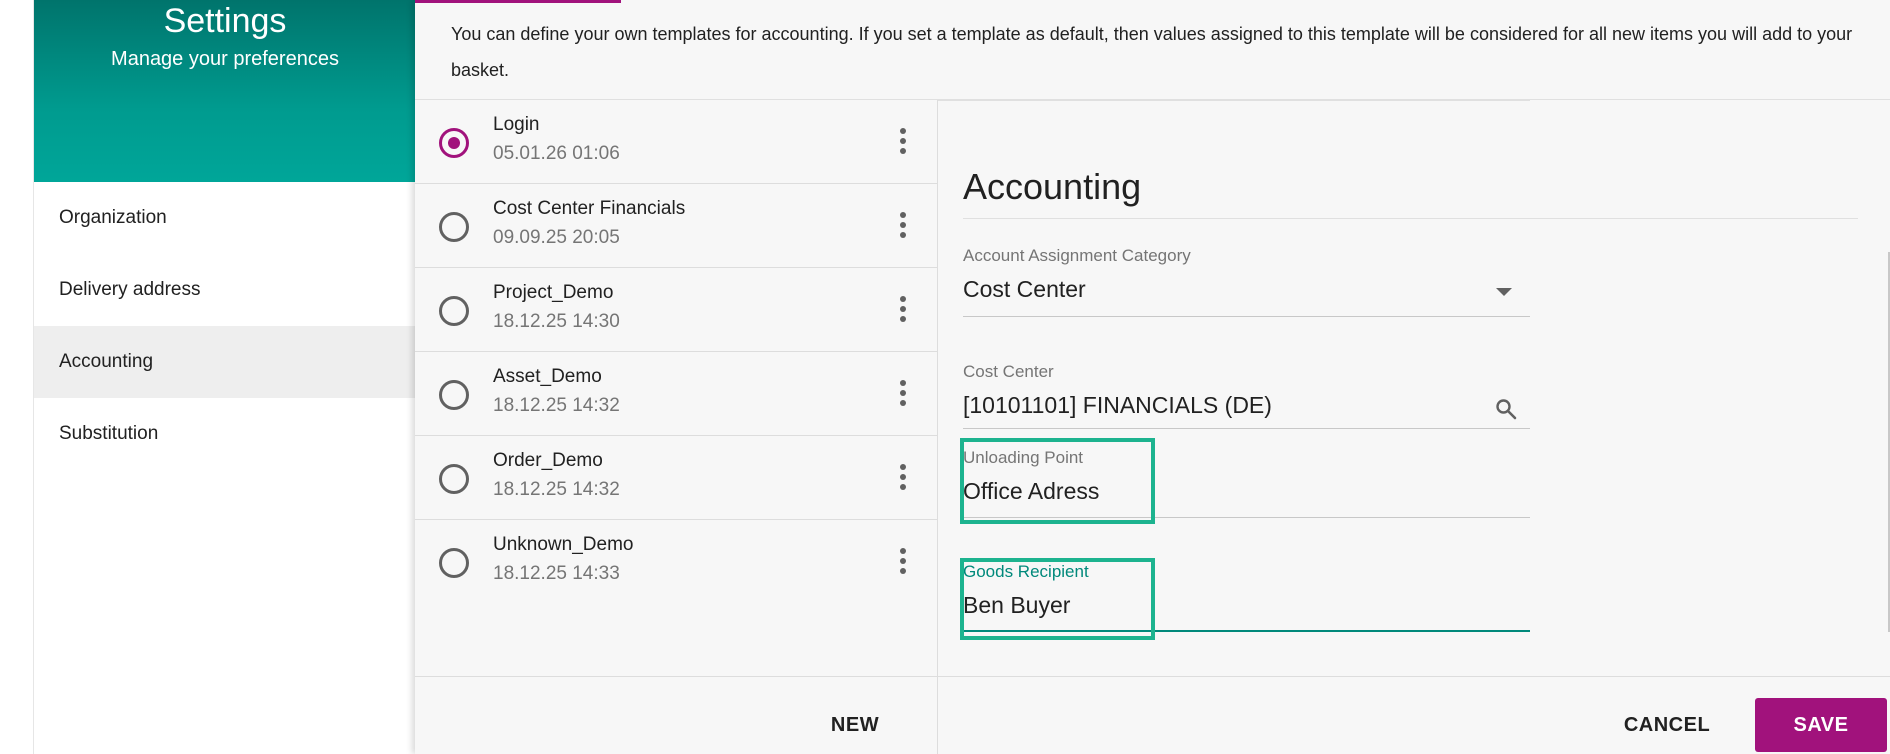 The width and height of the screenshot is (1890, 754). I want to click on field-label: Account Assignment Category, so click(1077, 255).